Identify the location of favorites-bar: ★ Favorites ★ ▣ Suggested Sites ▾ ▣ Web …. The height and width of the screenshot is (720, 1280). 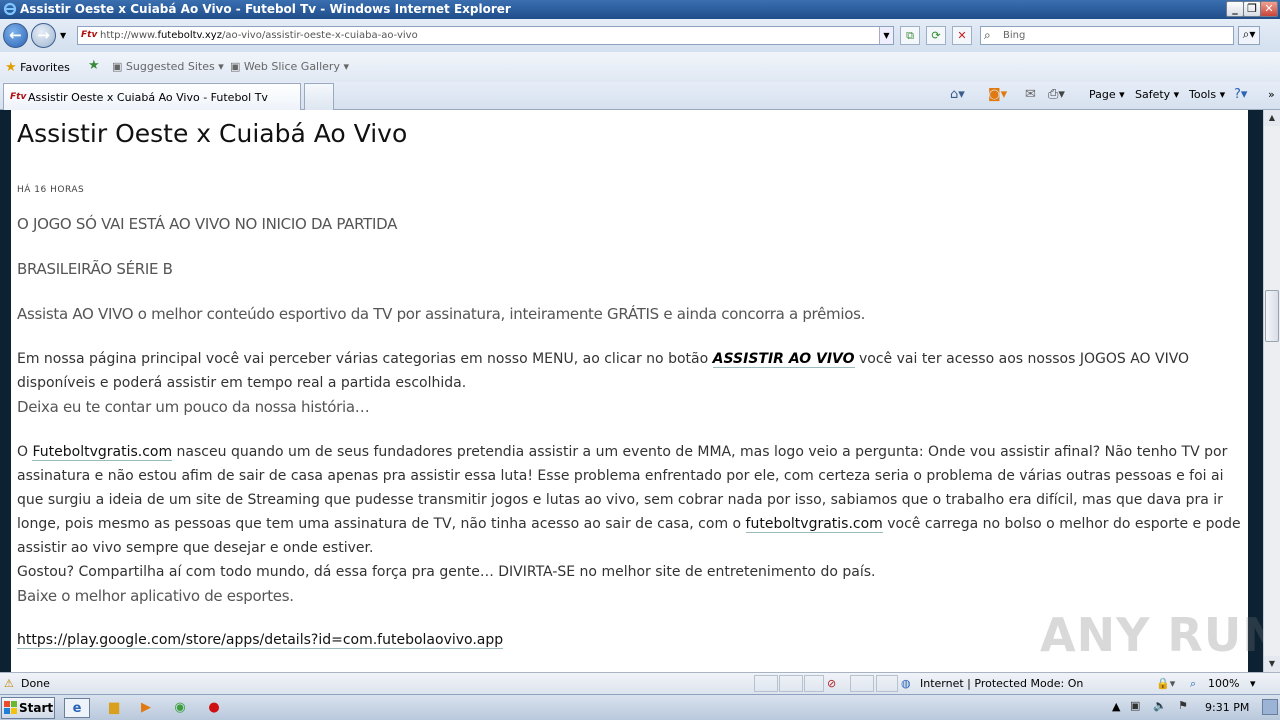
(640, 67).